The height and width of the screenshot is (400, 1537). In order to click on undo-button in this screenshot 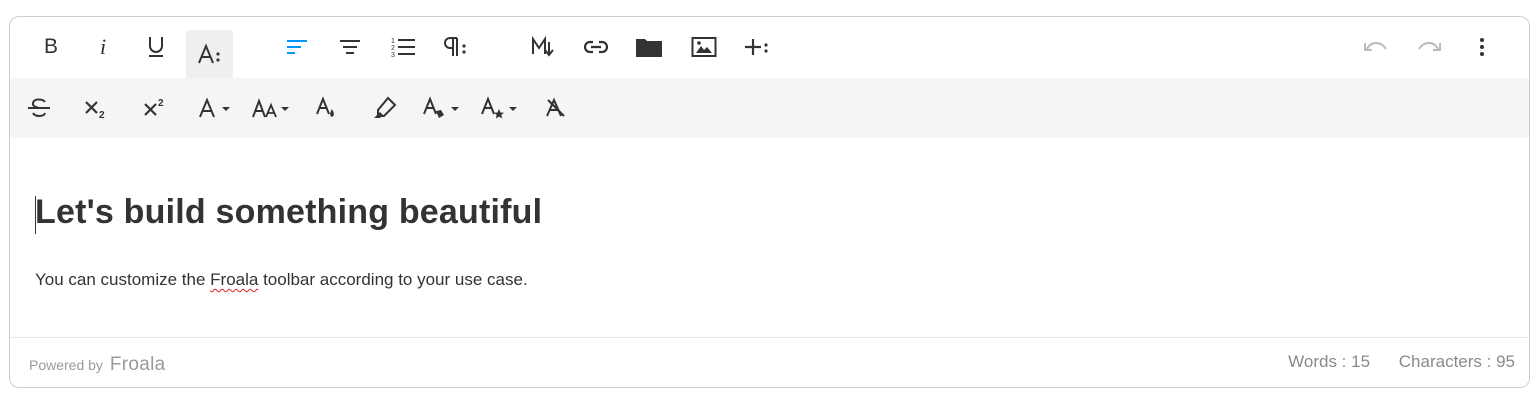, I will do `click(1376, 47)`.